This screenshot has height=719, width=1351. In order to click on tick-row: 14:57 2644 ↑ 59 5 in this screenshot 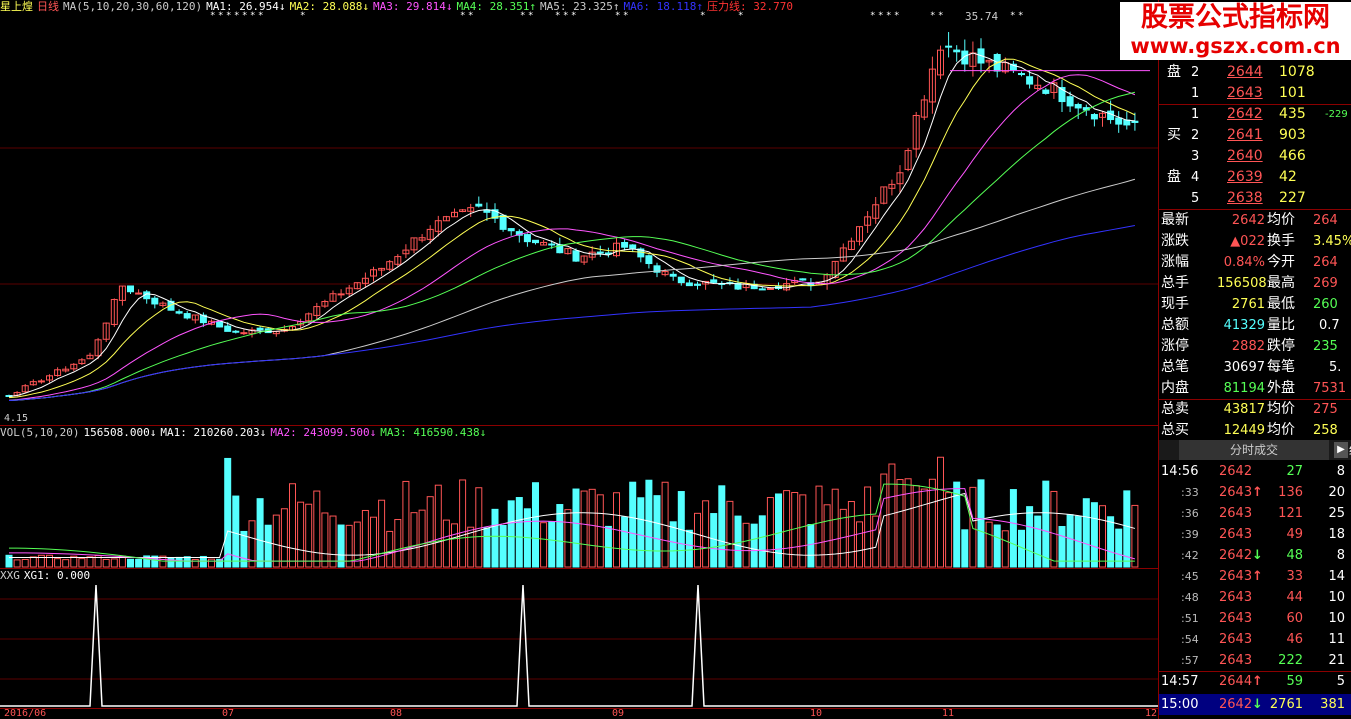, I will do `click(1255, 681)`.